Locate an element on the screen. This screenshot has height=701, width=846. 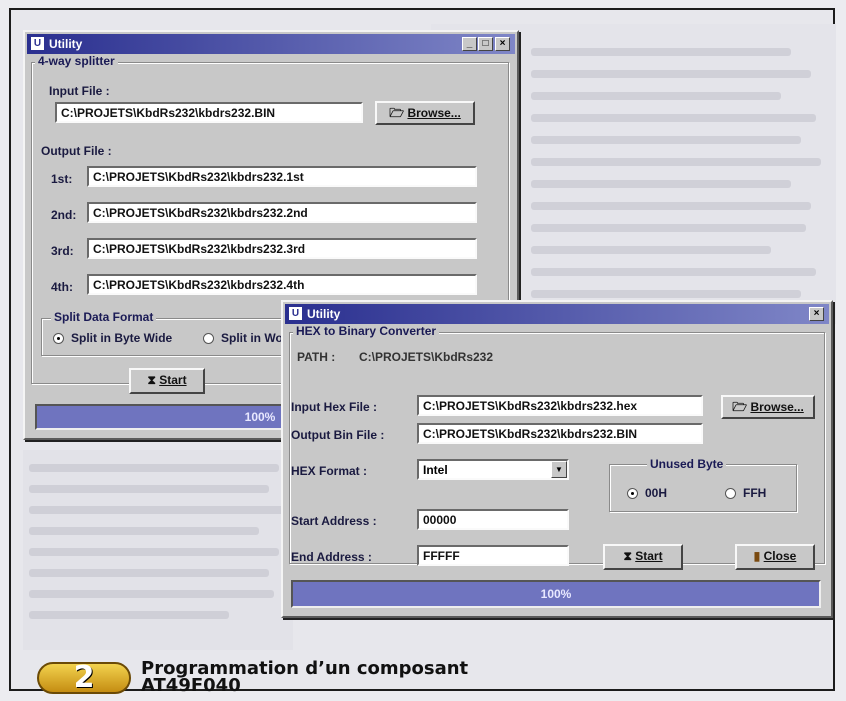
figure-number-badge: 2 is located at coordinates (84, 677).